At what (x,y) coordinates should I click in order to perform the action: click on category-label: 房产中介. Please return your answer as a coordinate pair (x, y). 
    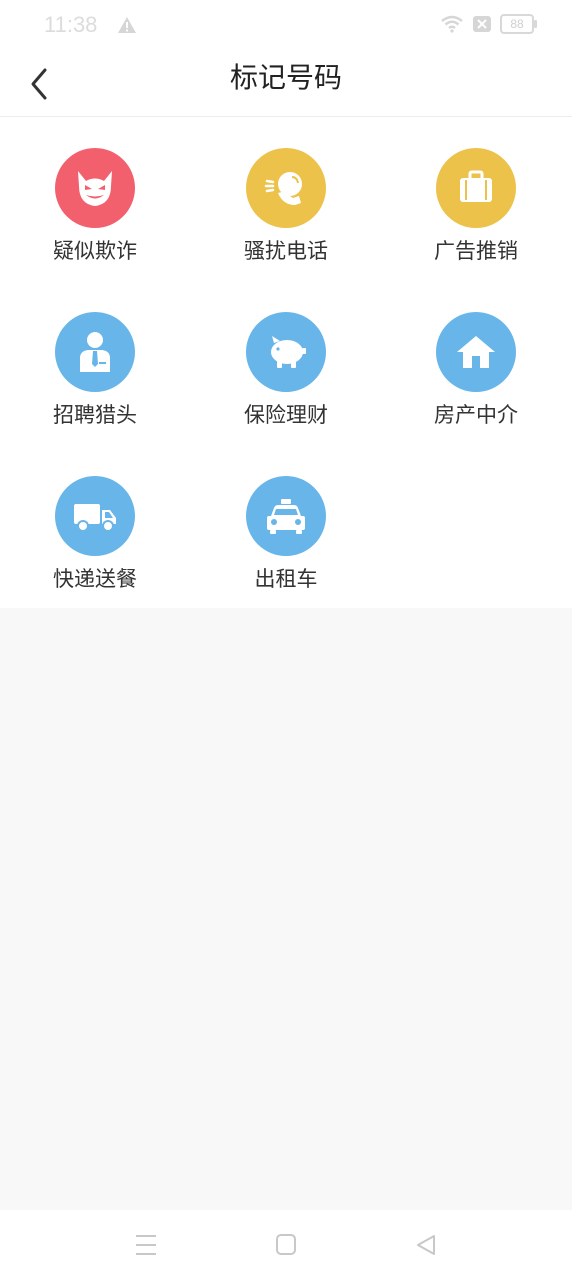
    Looking at the image, I should click on (476, 415).